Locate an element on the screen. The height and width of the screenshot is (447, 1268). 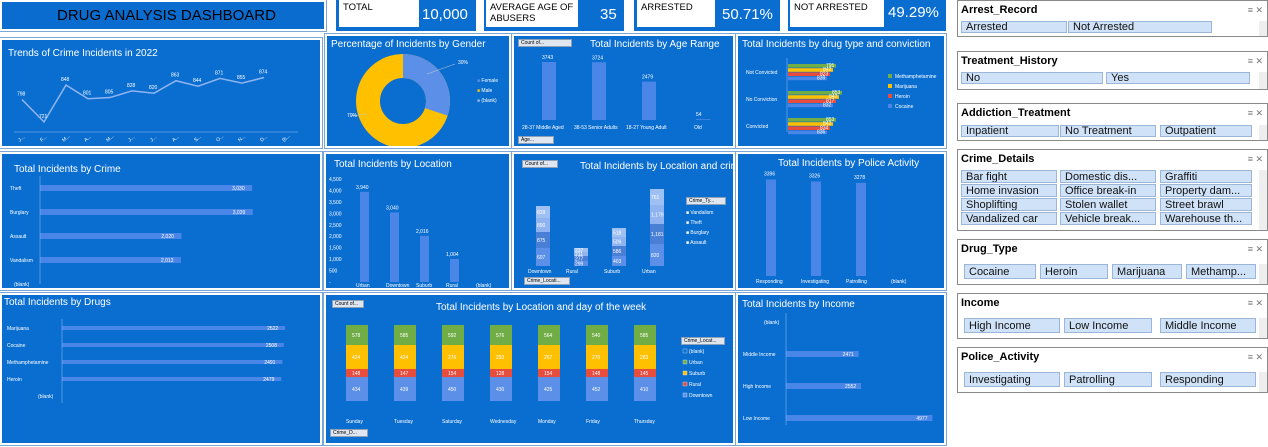
slicer-title: Drug_Type is located at coordinates (989, 249).